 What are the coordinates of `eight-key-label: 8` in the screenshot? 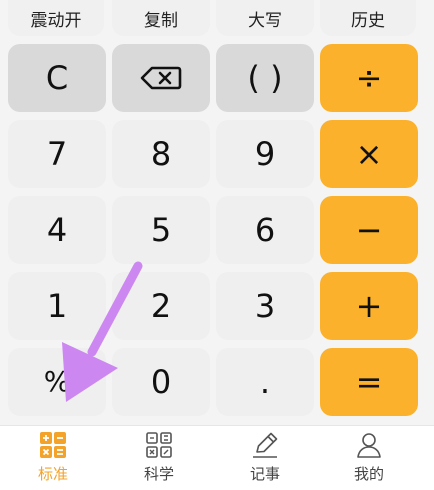 It's located at (161, 154).